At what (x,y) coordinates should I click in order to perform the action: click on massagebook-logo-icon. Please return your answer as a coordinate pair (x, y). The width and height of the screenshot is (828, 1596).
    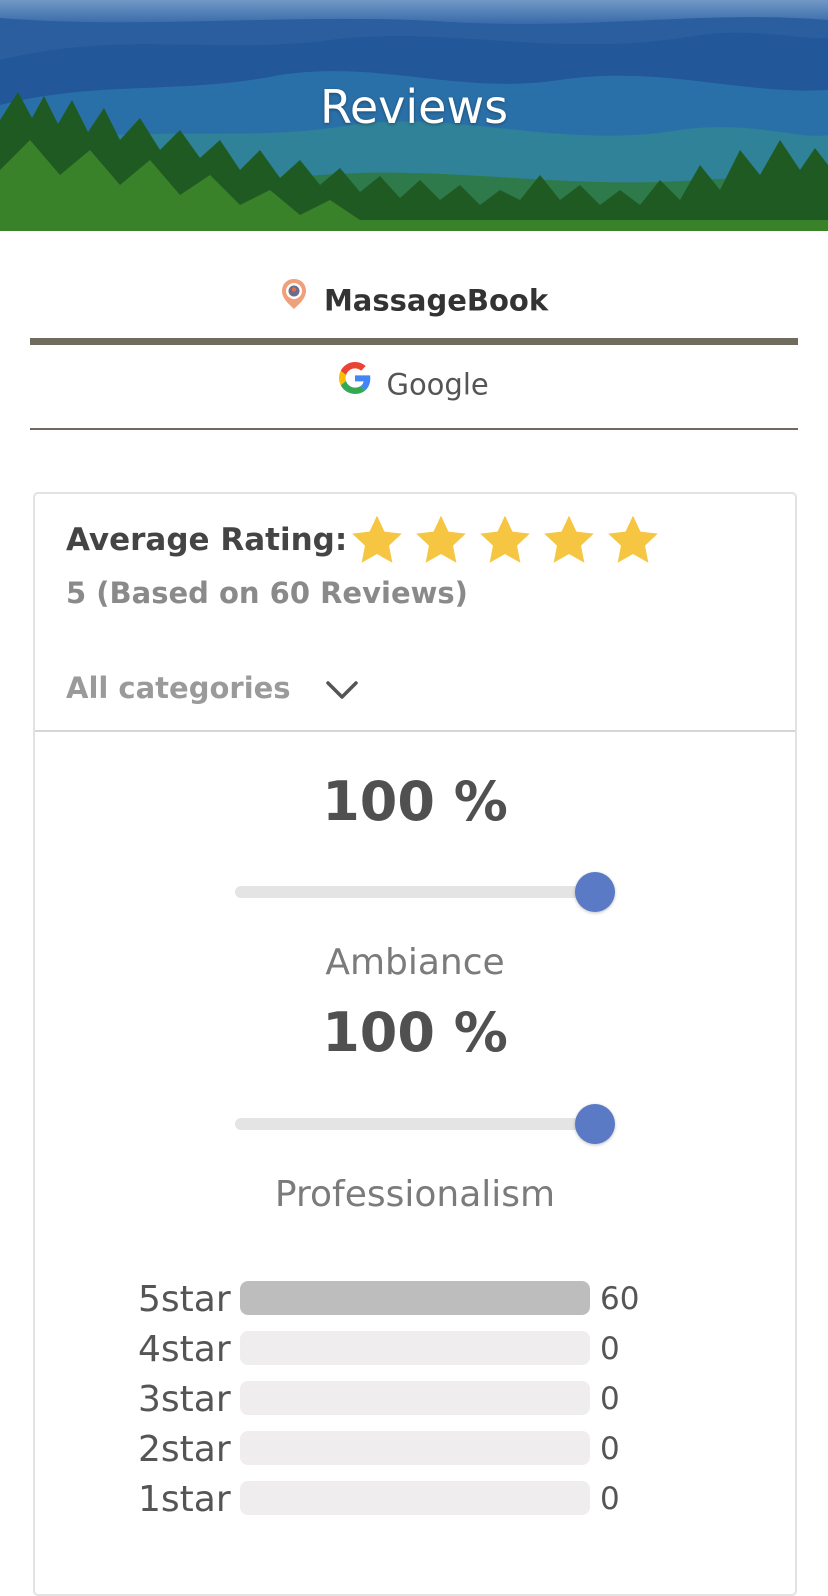
    Looking at the image, I should click on (294, 297).